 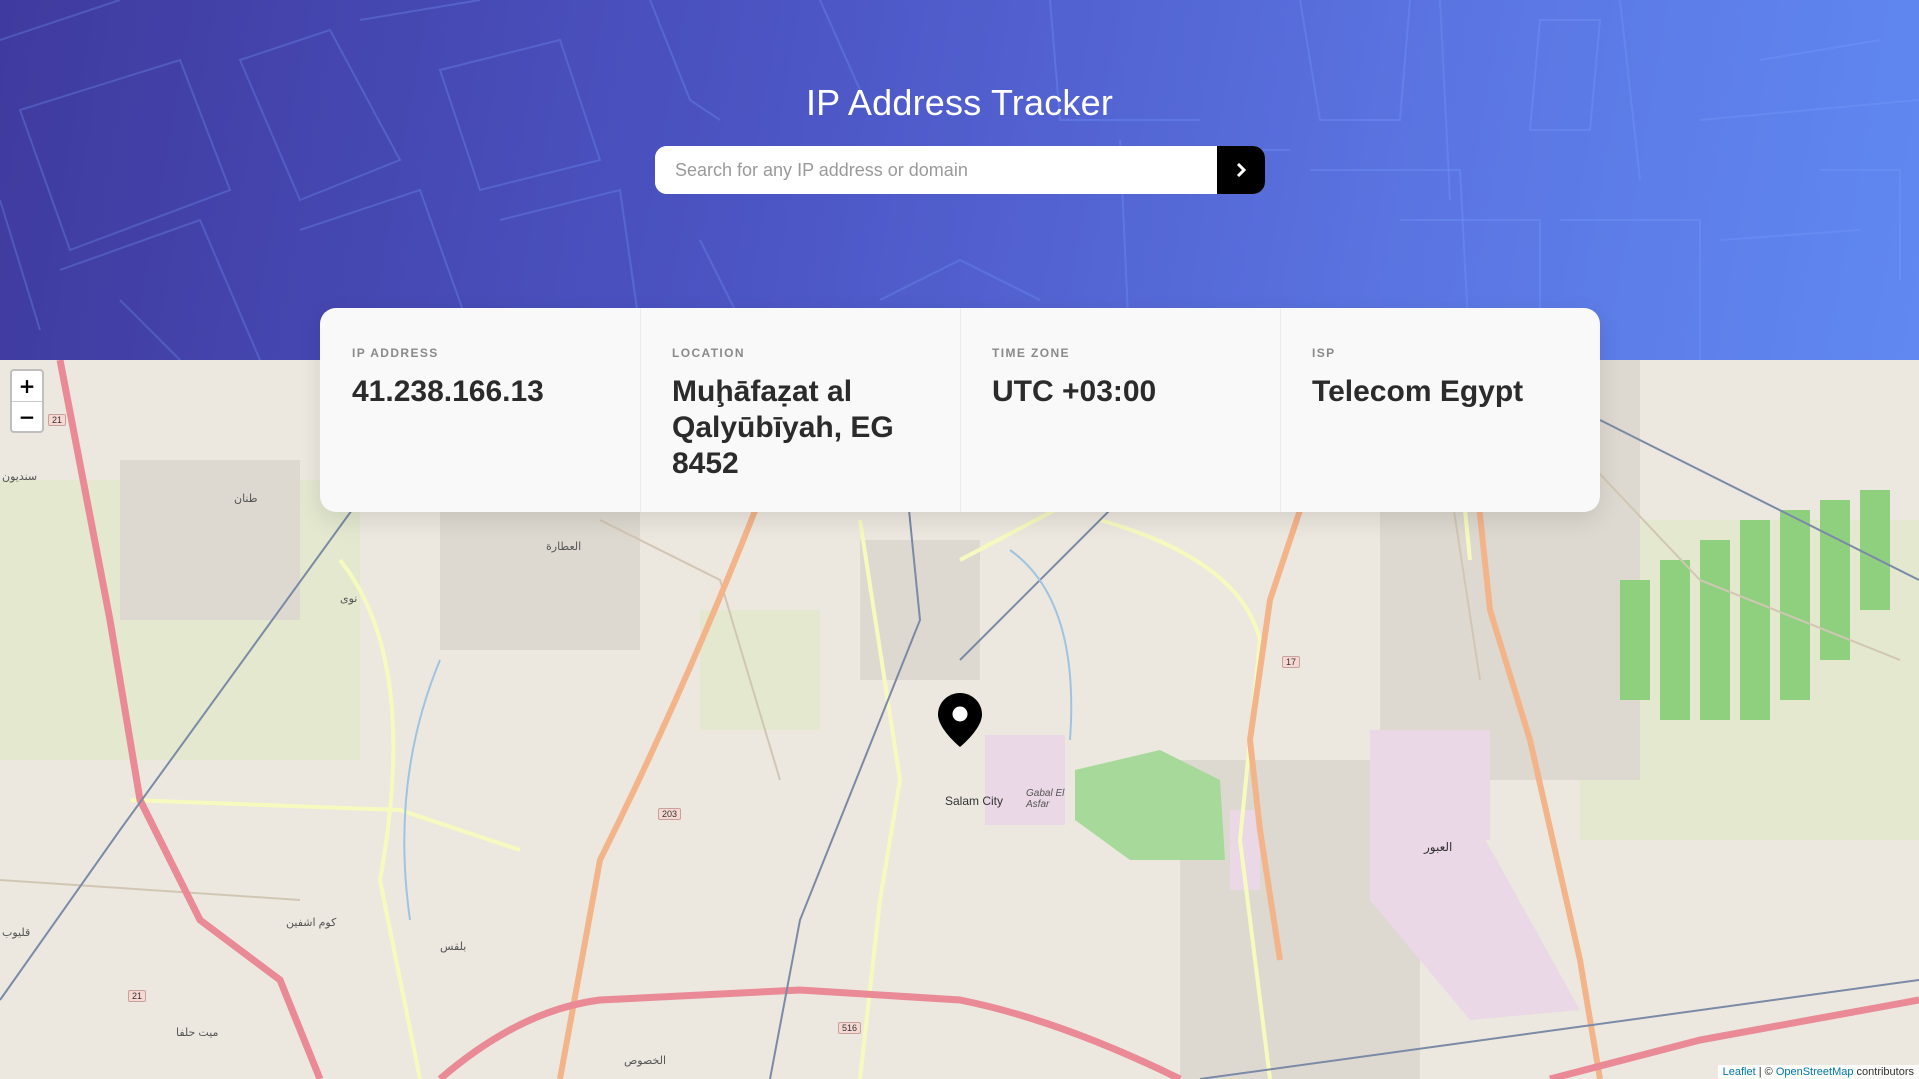 I want to click on road-shield-203: 203, so click(x=670, y=814).